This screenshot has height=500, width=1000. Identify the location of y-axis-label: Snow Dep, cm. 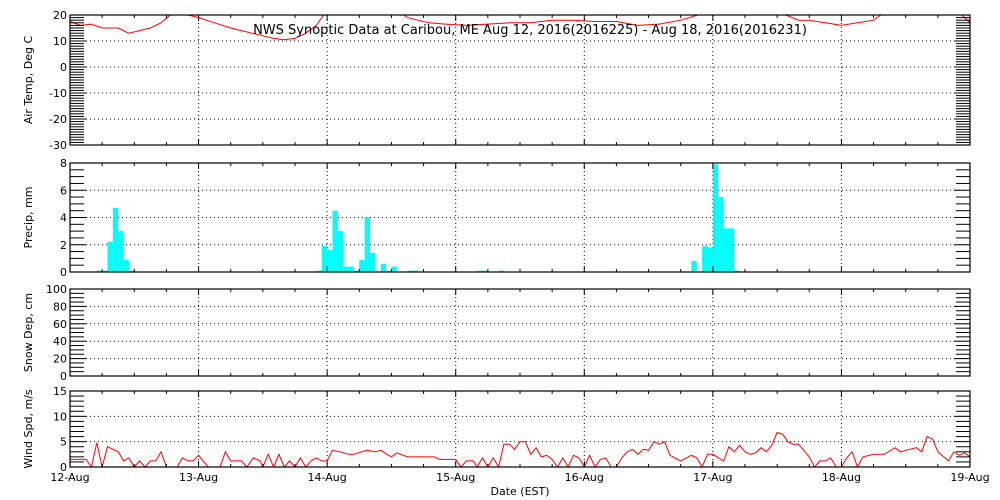
(28, 332).